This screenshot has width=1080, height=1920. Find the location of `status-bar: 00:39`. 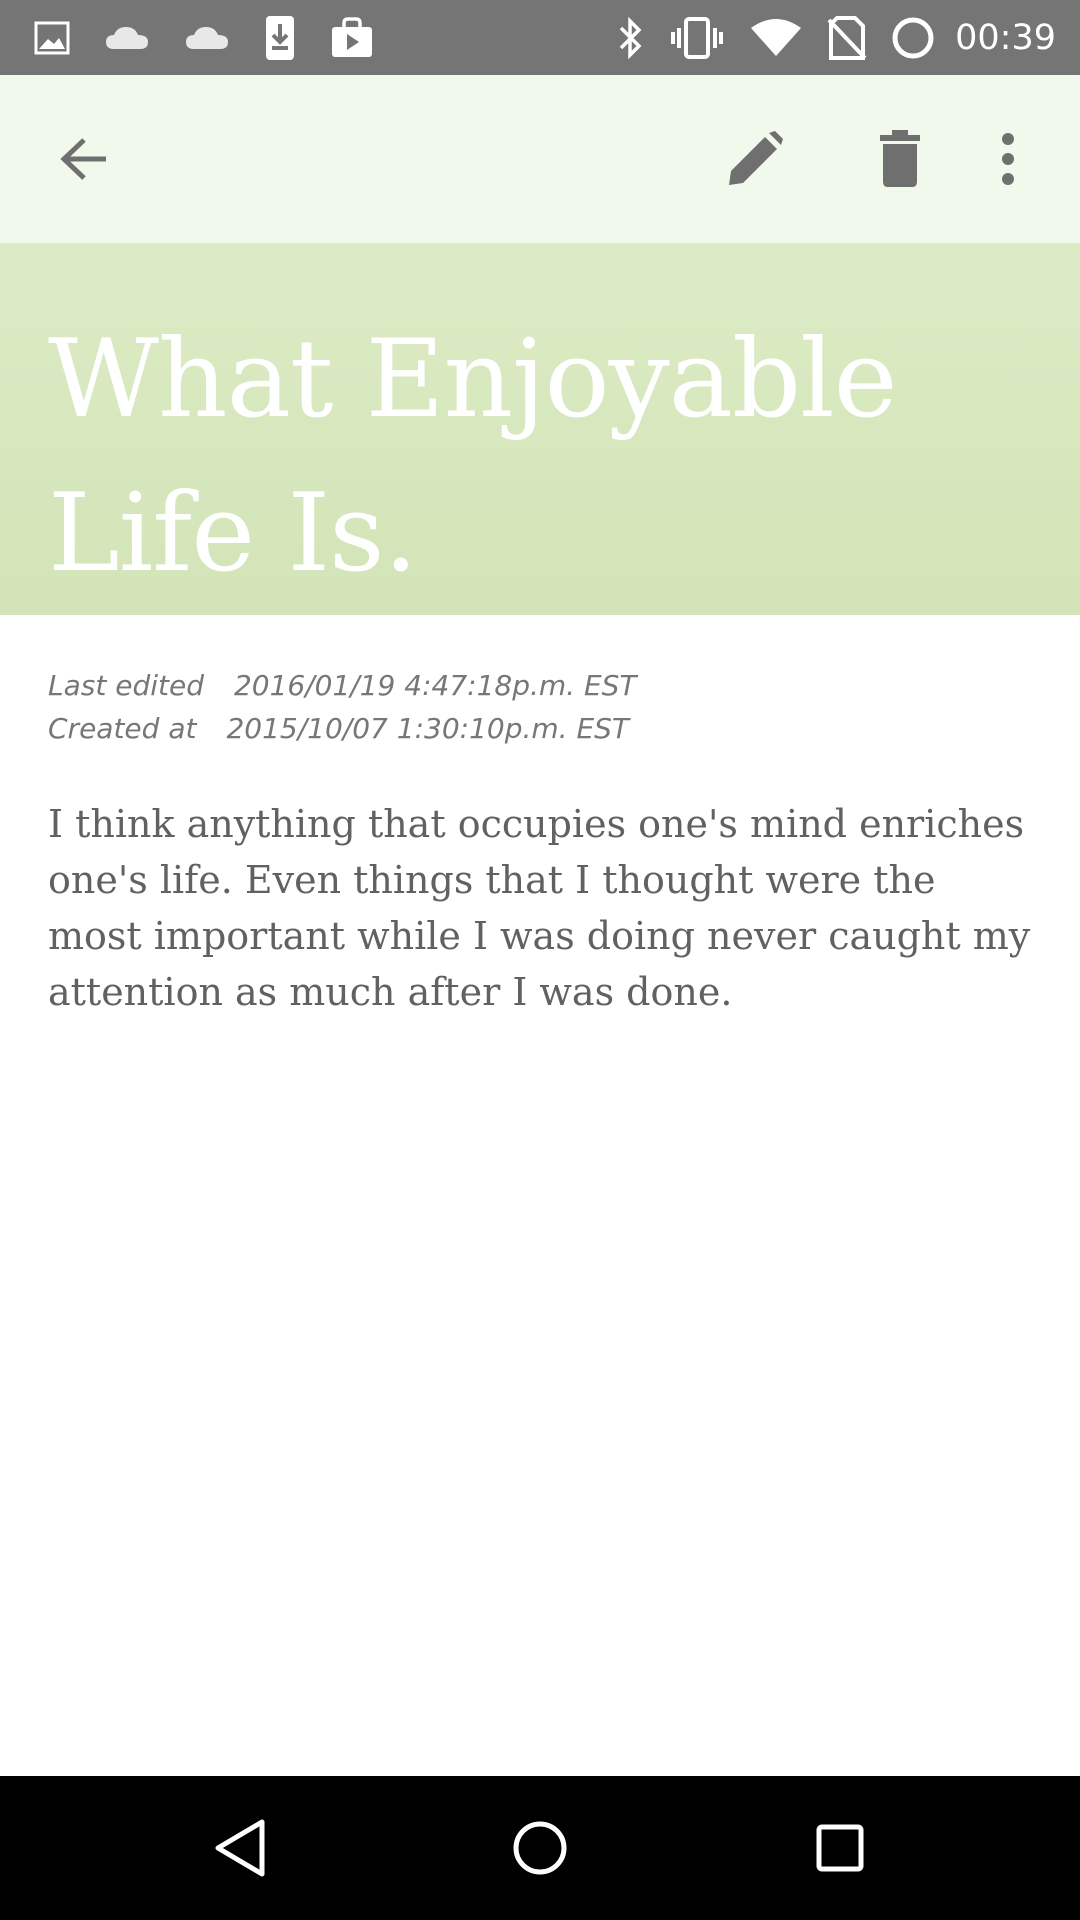

status-bar: 00:39 is located at coordinates (540, 37).